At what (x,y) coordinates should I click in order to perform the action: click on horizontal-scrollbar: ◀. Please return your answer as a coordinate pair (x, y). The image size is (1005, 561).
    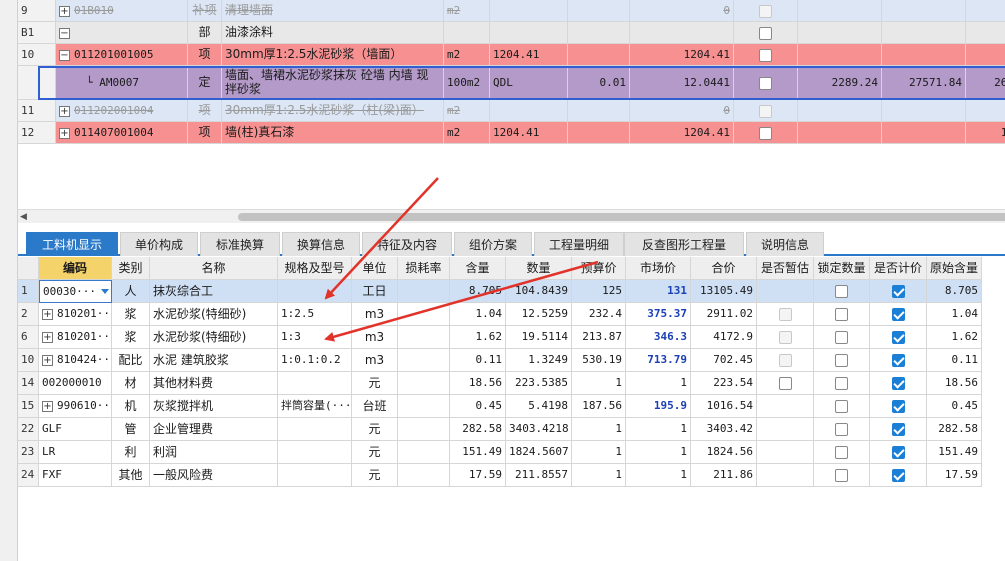
    Looking at the image, I should click on (511, 216).